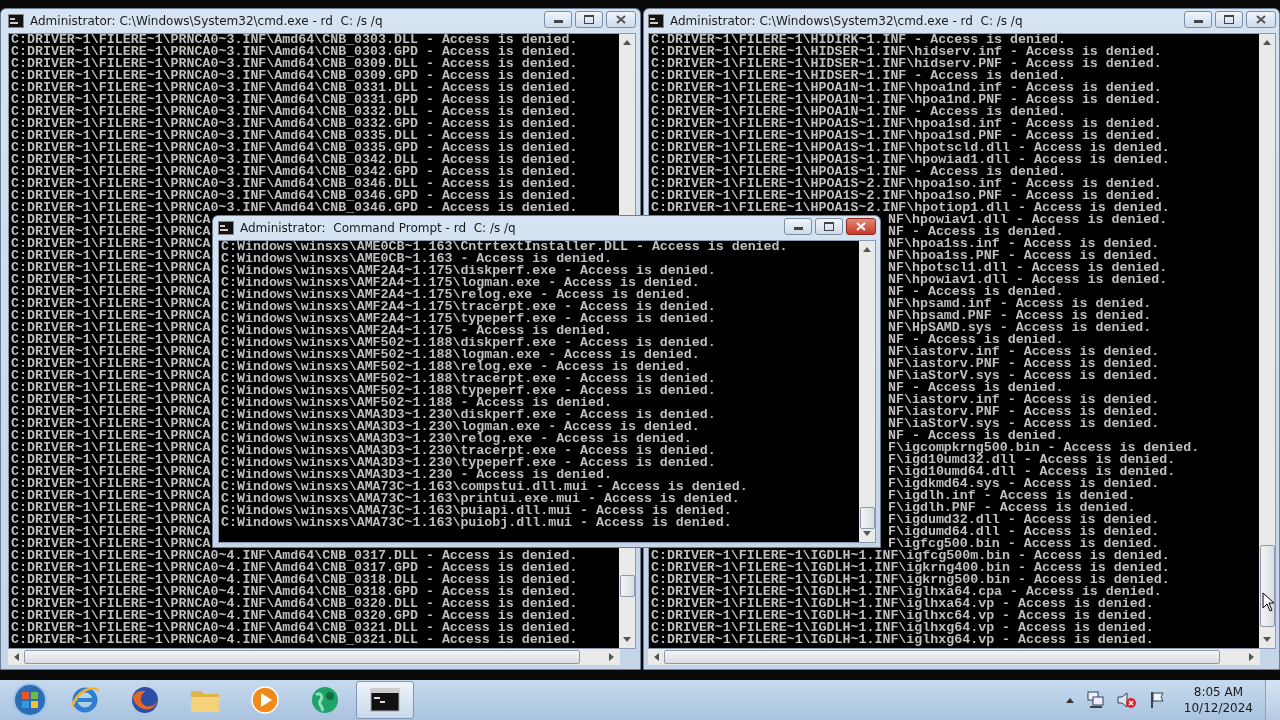 The height and width of the screenshot is (720, 1280). What do you see at coordinates (910, 568) in the screenshot?
I see `console-line: C:DRIVER~1\FILERE~1\IGDLH~1.INF\igkrng400.bin - Access is denied.` at bounding box center [910, 568].